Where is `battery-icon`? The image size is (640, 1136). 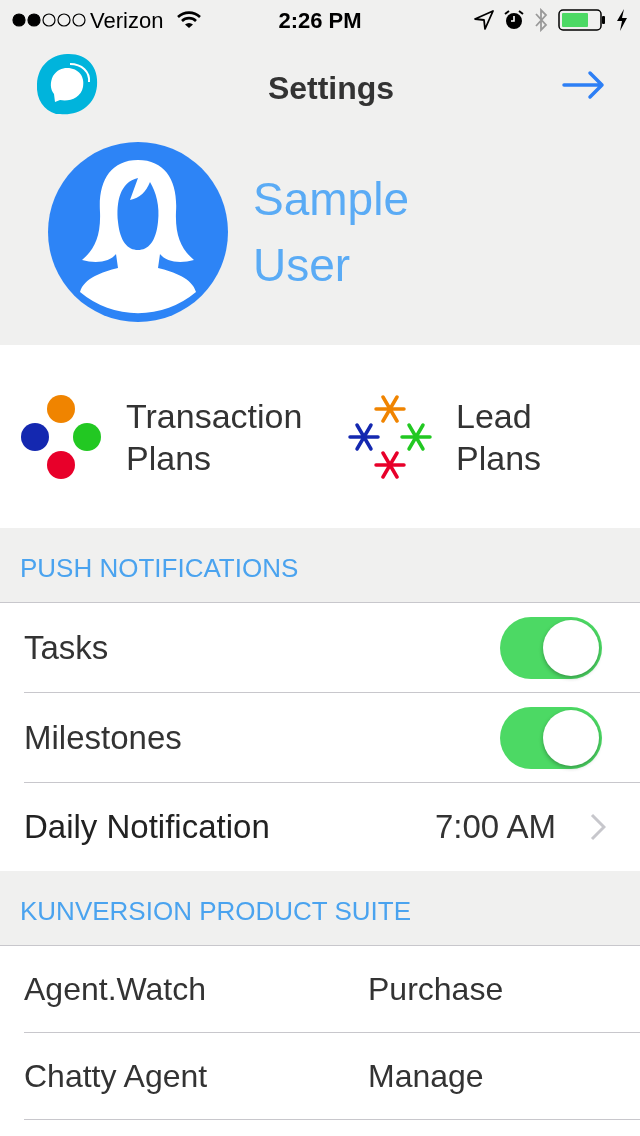 battery-icon is located at coordinates (582, 20).